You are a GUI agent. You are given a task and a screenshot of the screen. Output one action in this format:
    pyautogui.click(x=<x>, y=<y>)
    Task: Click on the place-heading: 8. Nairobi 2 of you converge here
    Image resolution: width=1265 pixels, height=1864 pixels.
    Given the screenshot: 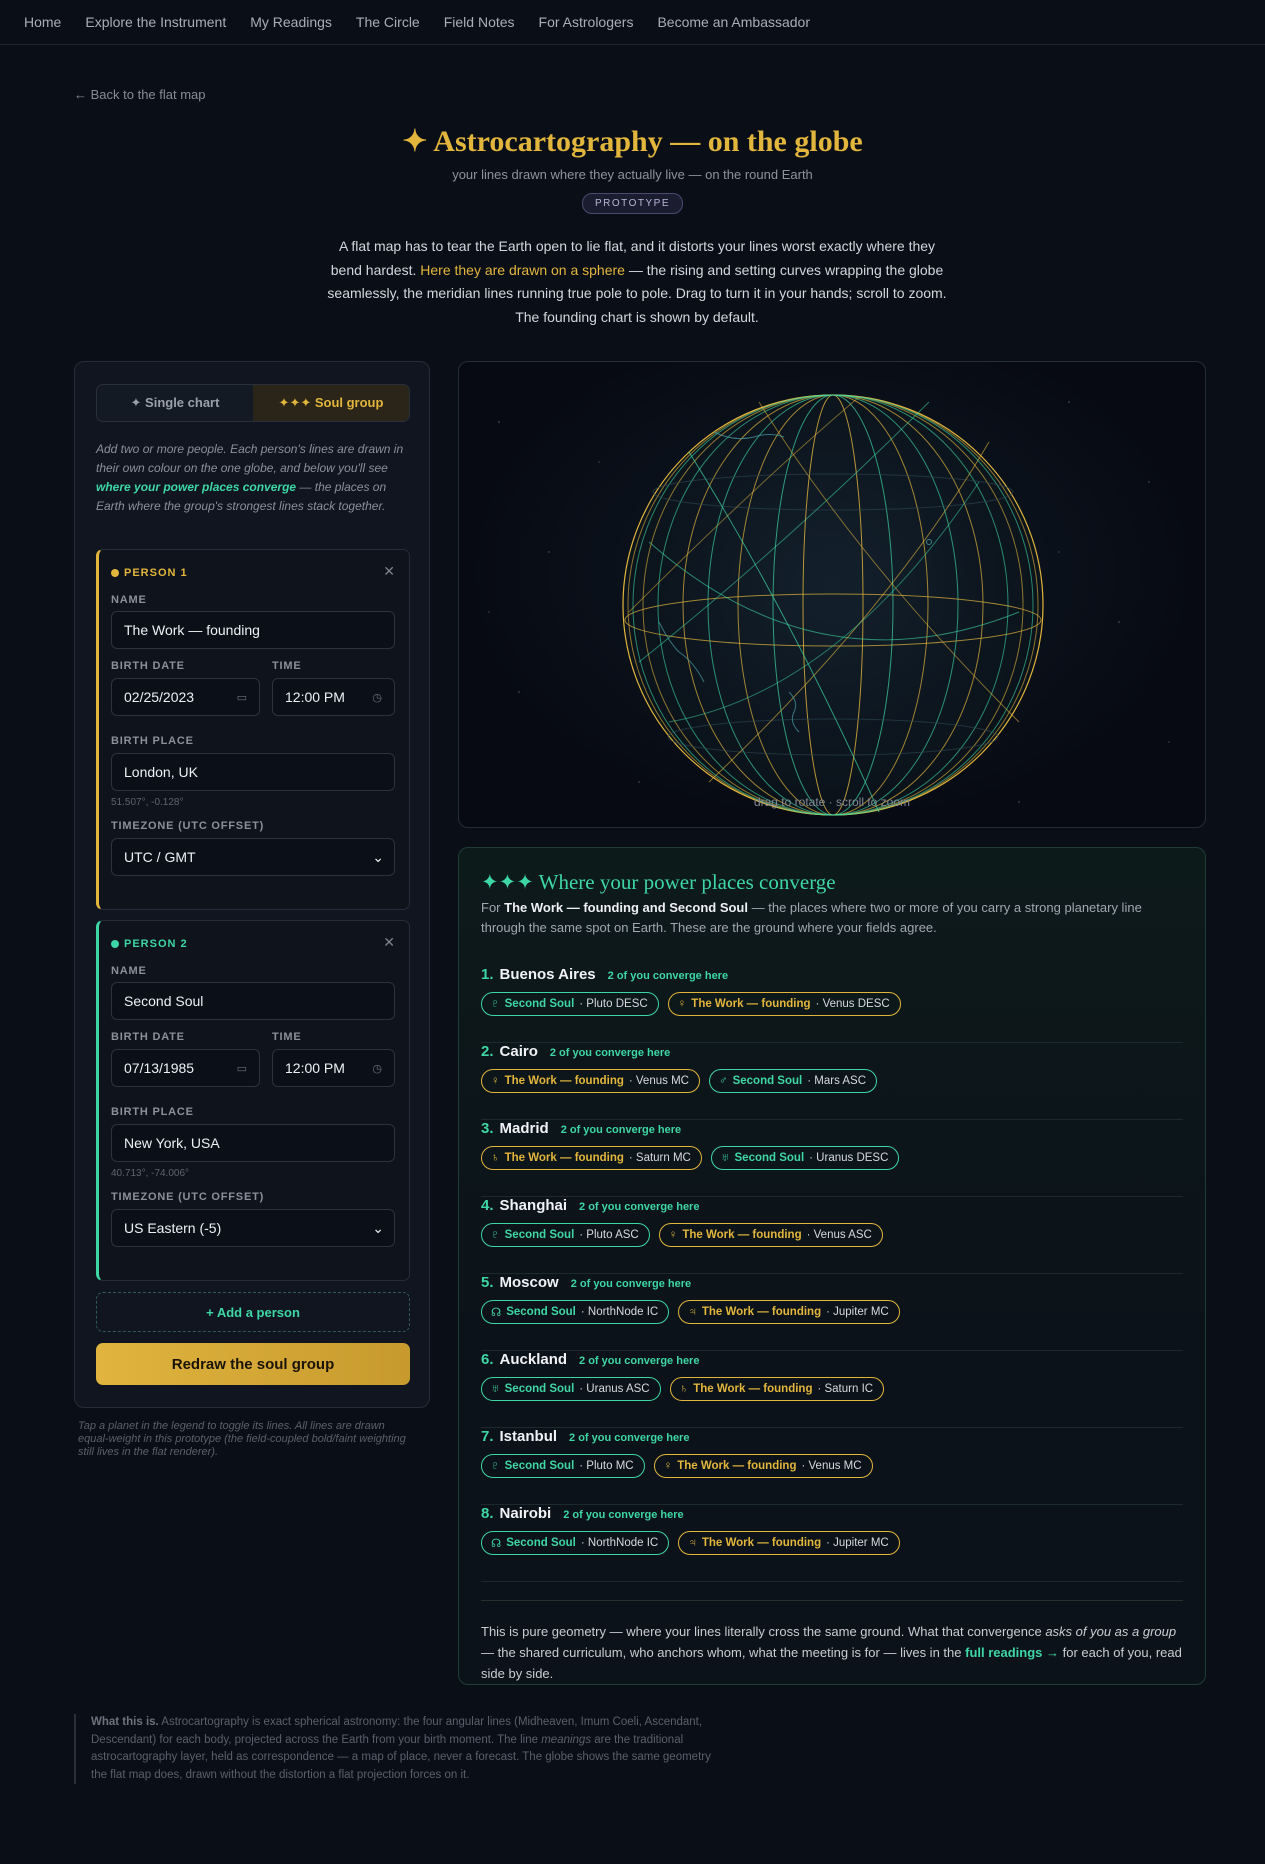 What is the action you would take?
    pyautogui.click(x=582, y=1513)
    